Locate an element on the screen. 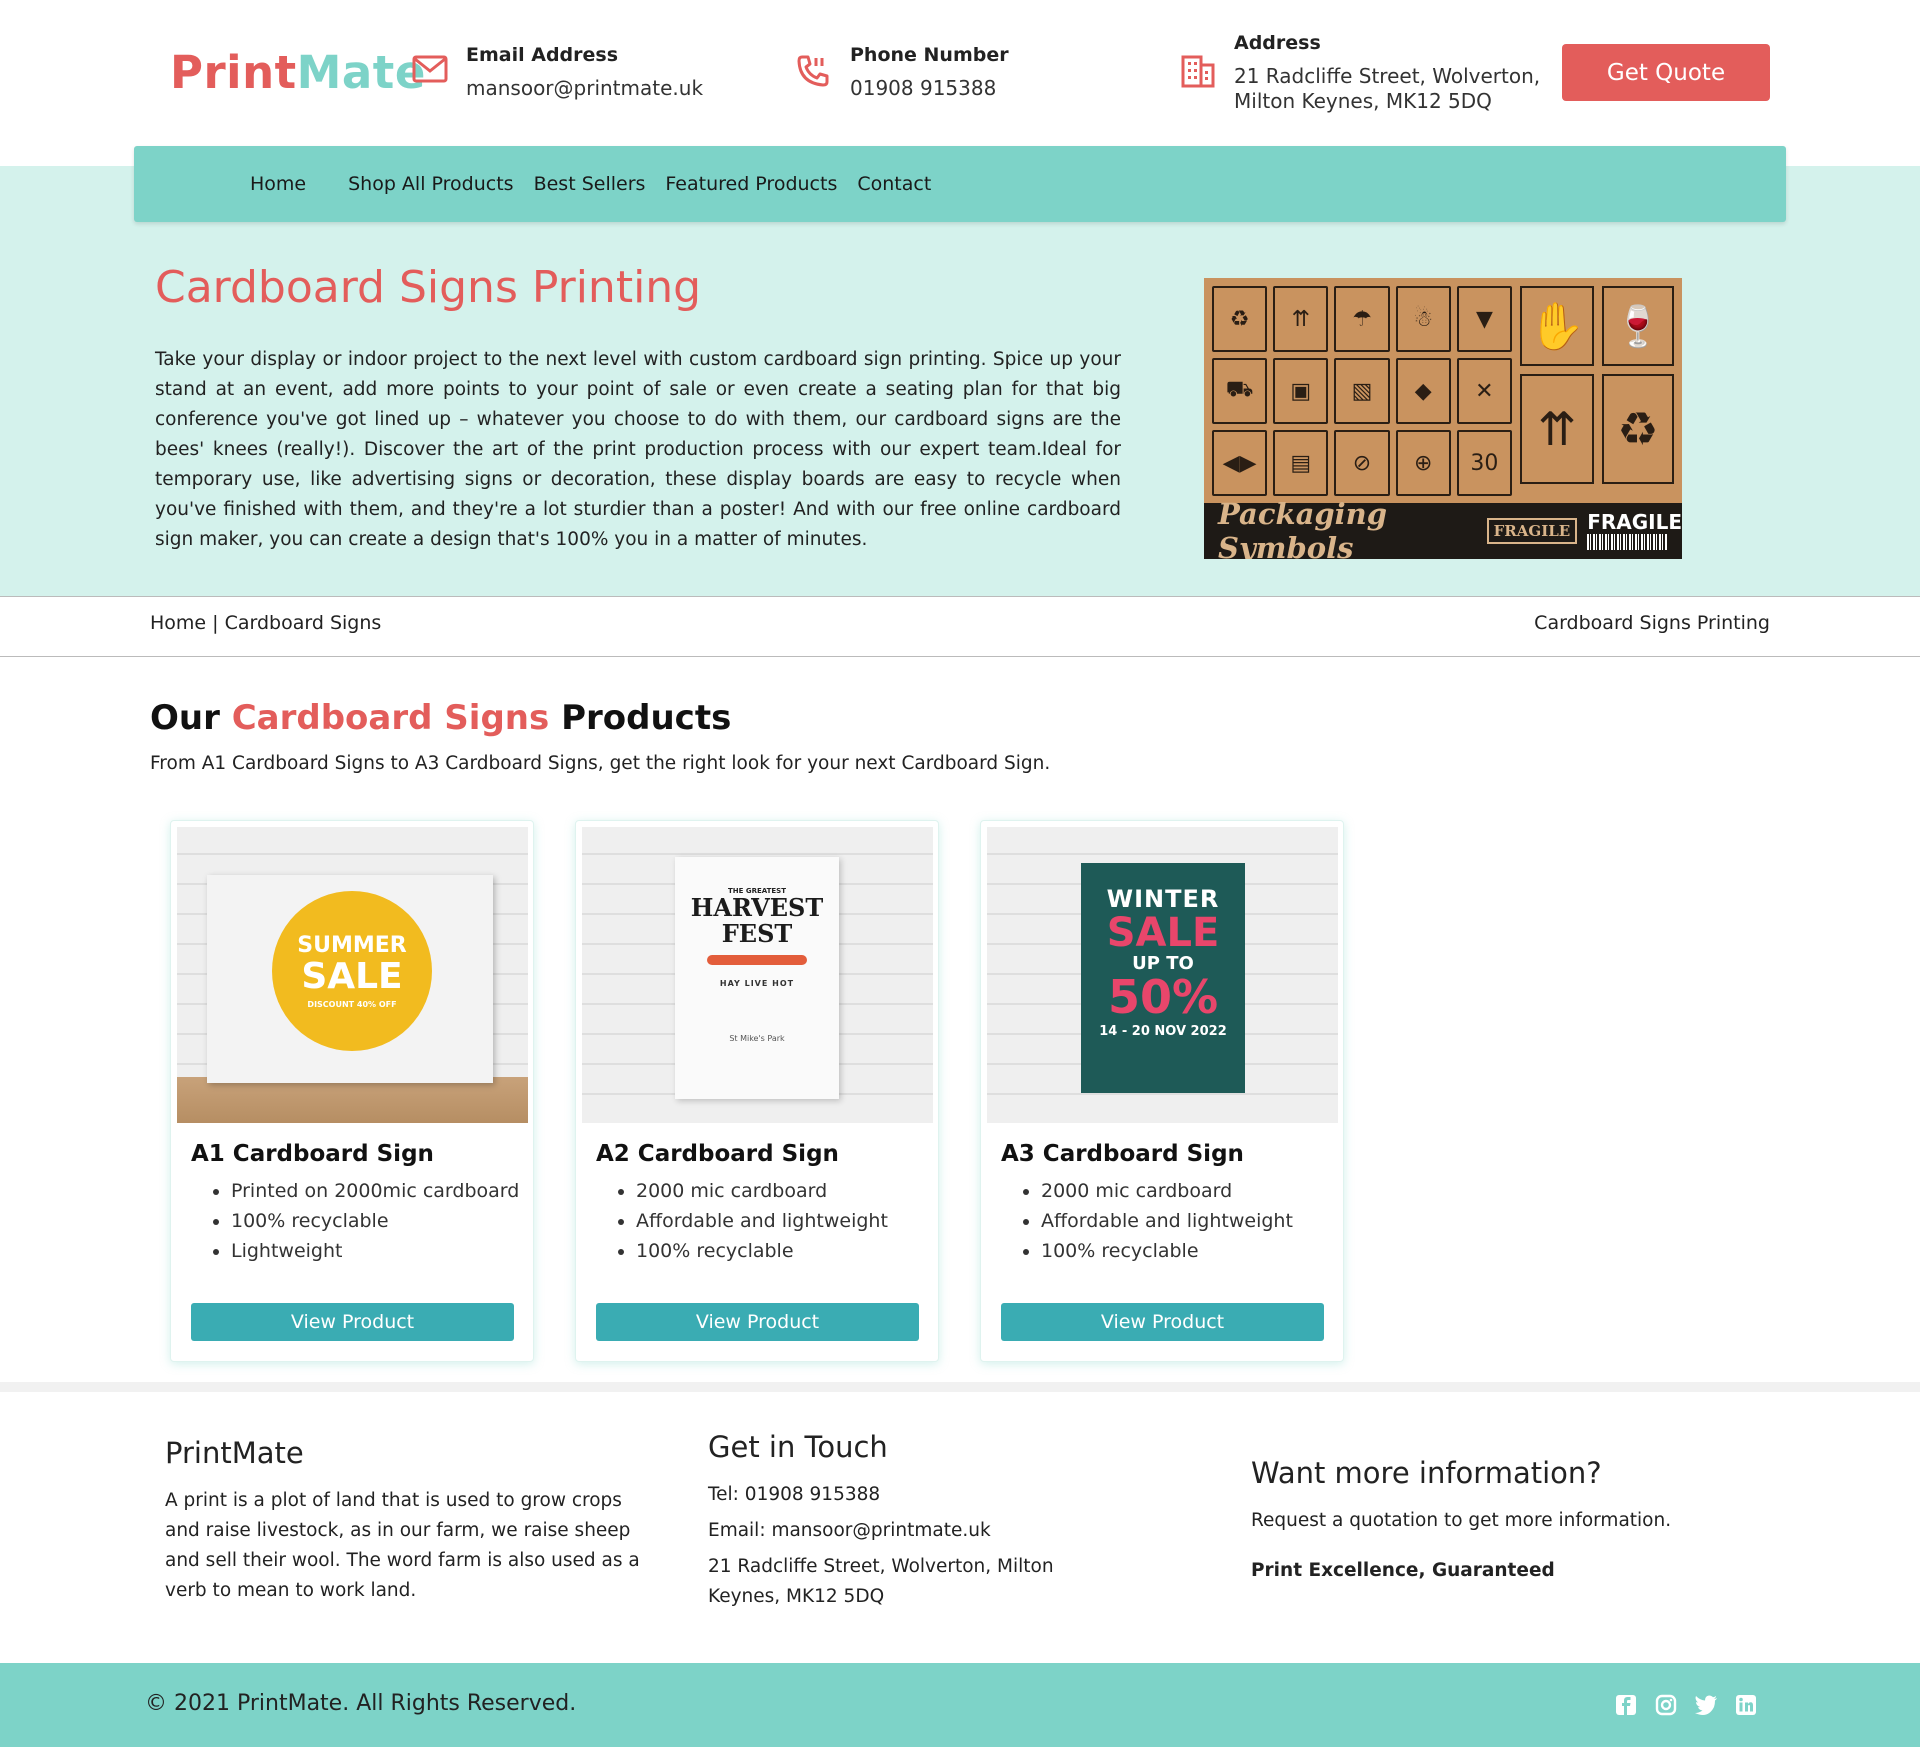  trolley-symbol-icon: ⛟ is located at coordinates (1240, 391).